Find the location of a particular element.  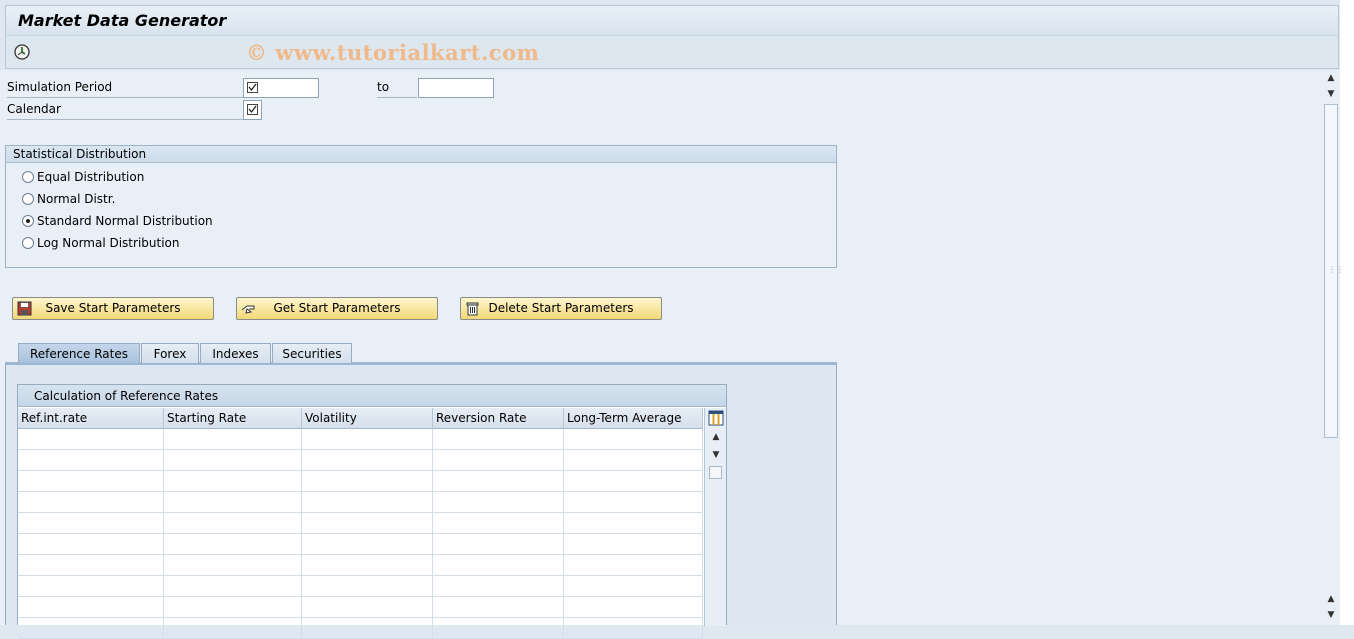

column-header-ref-int-rate: Ref.int.rate is located at coordinates (91, 418).